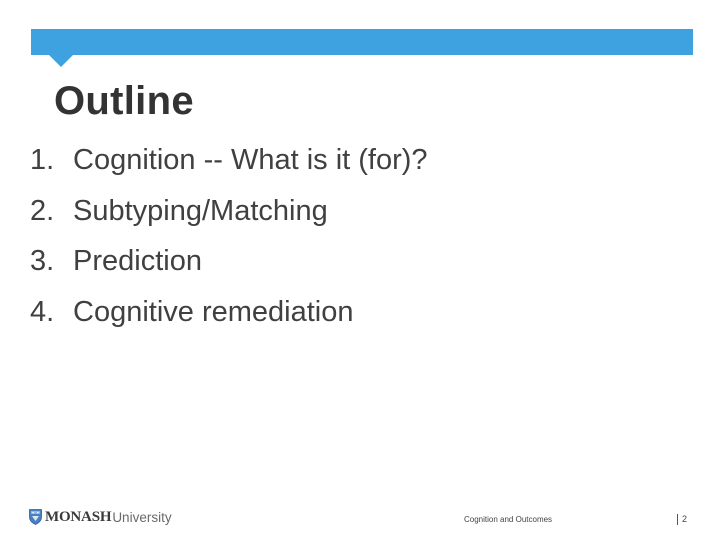 This screenshot has width=720, height=540. I want to click on outline-item-number: 3., so click(42, 261).